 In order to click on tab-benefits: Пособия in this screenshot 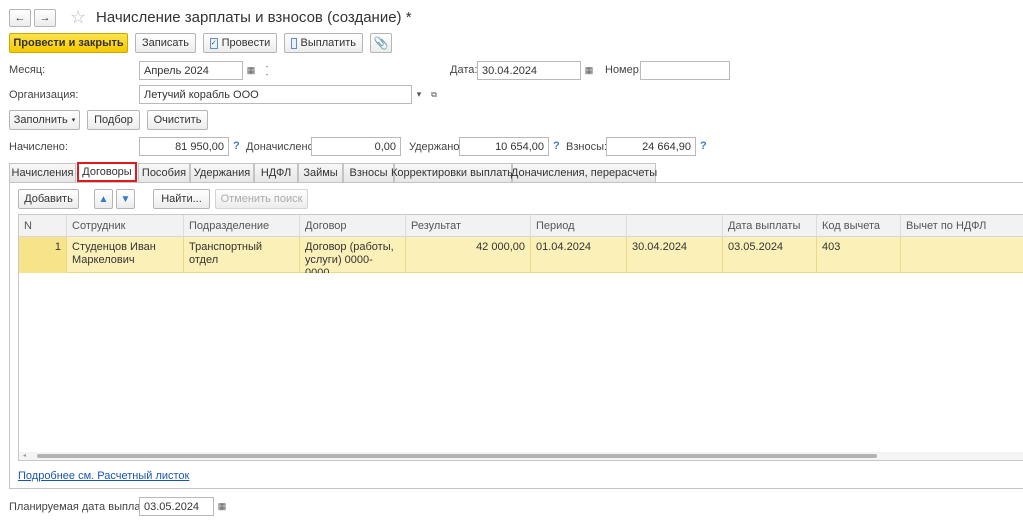, I will do `click(164, 172)`.